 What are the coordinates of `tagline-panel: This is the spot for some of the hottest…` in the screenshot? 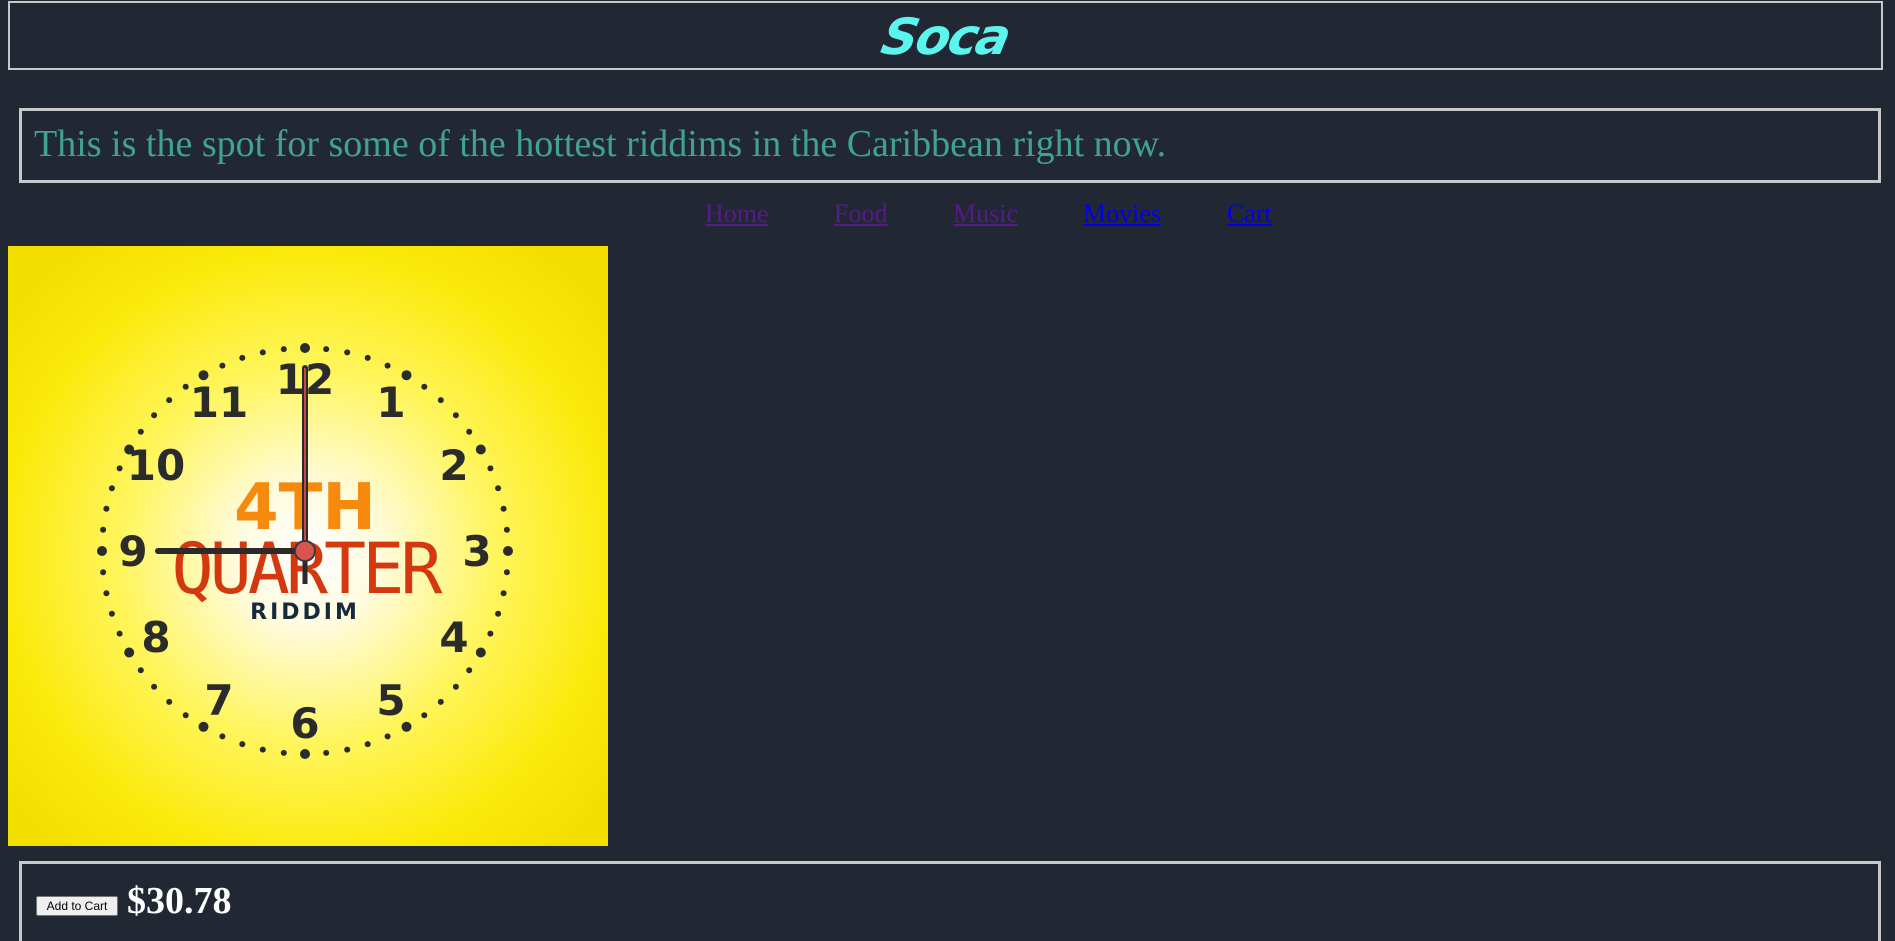 It's located at (950, 145).